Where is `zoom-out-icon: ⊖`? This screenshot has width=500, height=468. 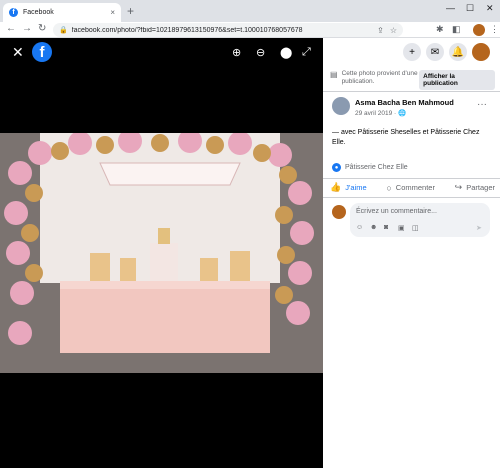 zoom-out-icon: ⊖ is located at coordinates (260, 52).